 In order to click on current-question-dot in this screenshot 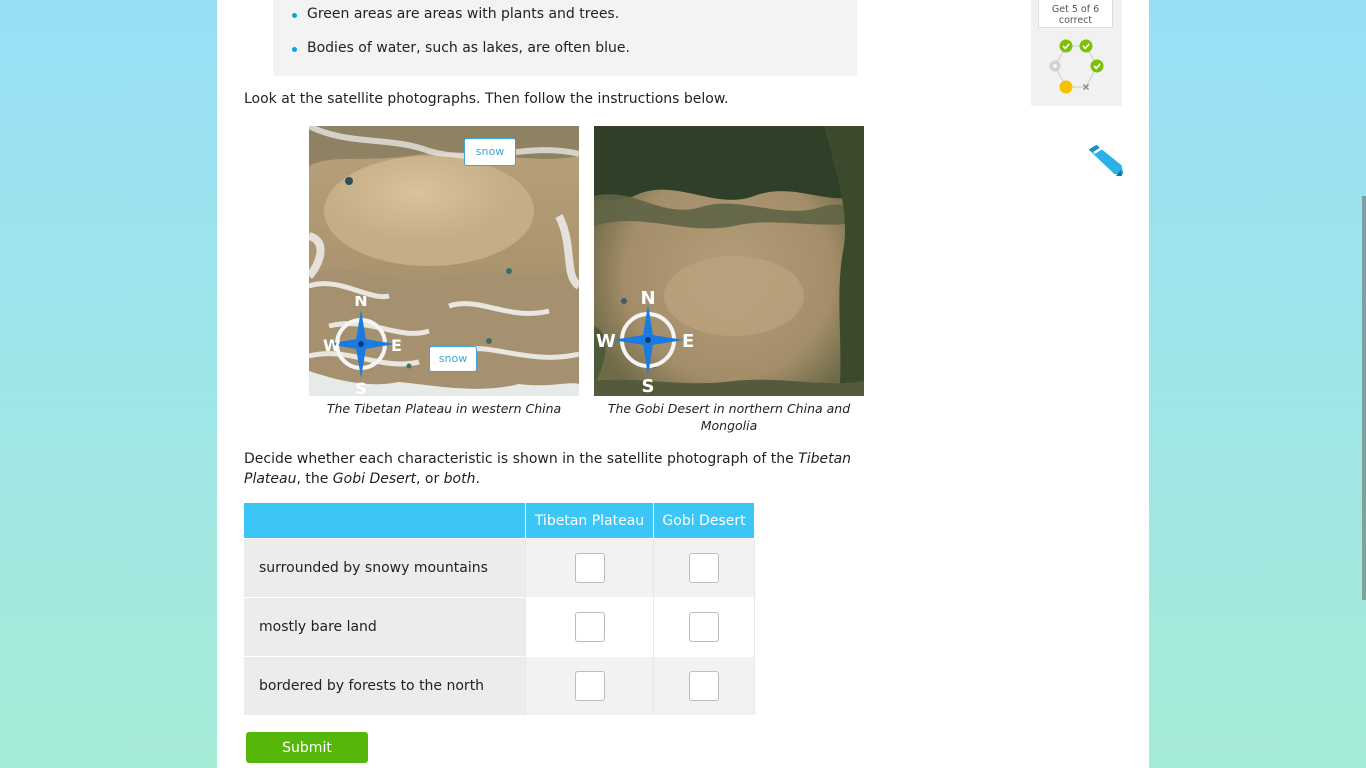, I will do `click(1066, 87)`.